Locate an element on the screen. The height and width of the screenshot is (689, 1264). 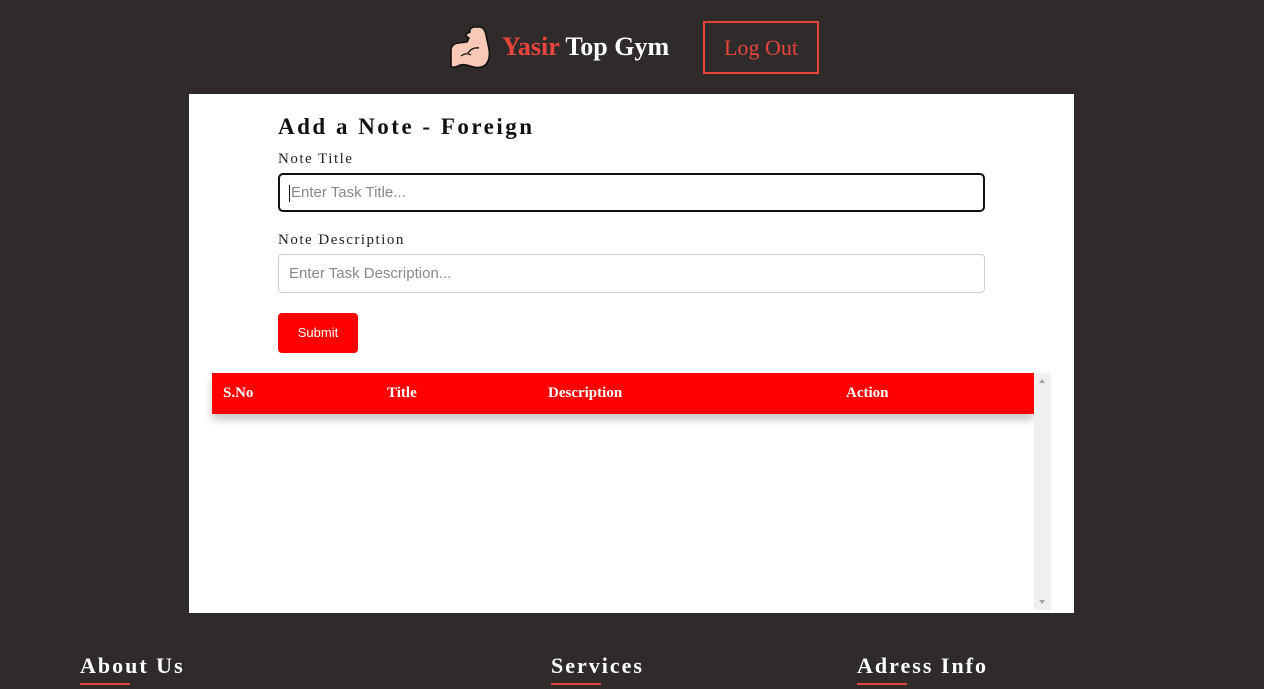
scroll-up-arrow-icon is located at coordinates (1042, 381).